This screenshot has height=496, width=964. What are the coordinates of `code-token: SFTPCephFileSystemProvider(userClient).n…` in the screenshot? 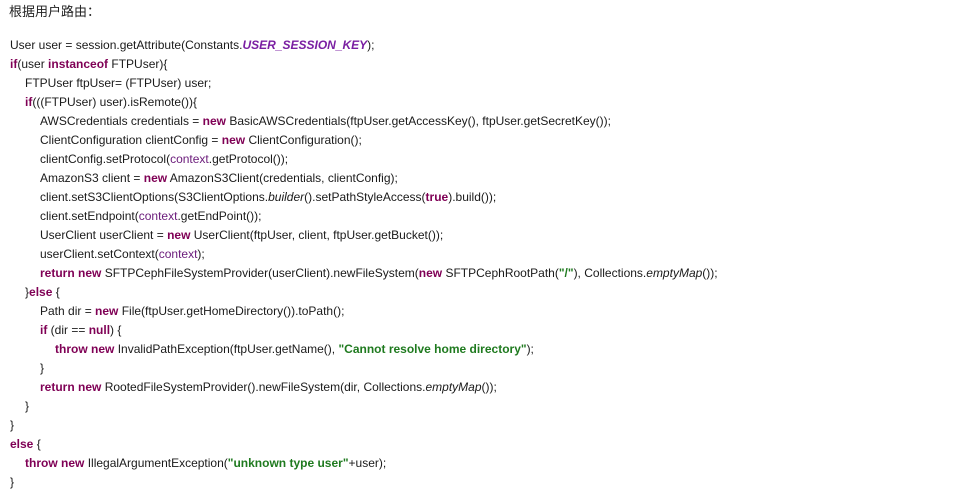 It's located at (260, 273).